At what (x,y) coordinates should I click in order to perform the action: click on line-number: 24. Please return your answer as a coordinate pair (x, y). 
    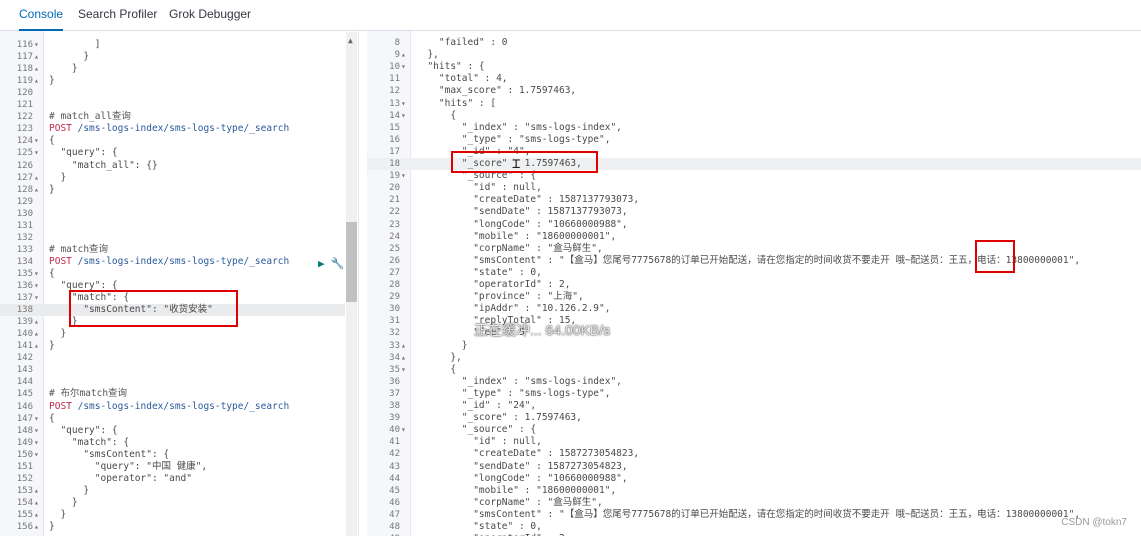
    Looking at the image, I should click on (394, 236).